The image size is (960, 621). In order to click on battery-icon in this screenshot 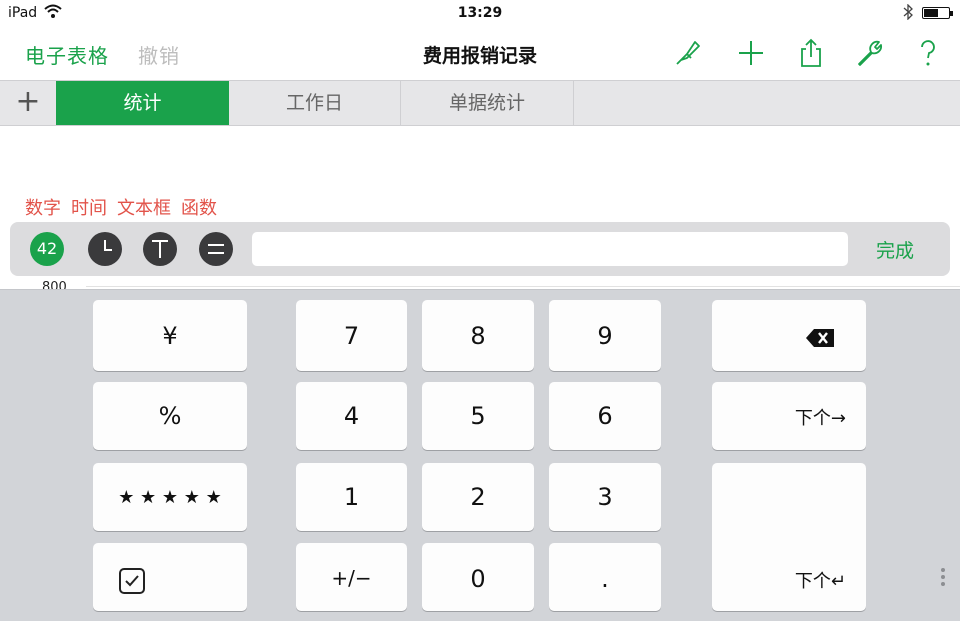, I will do `click(937, 13)`.